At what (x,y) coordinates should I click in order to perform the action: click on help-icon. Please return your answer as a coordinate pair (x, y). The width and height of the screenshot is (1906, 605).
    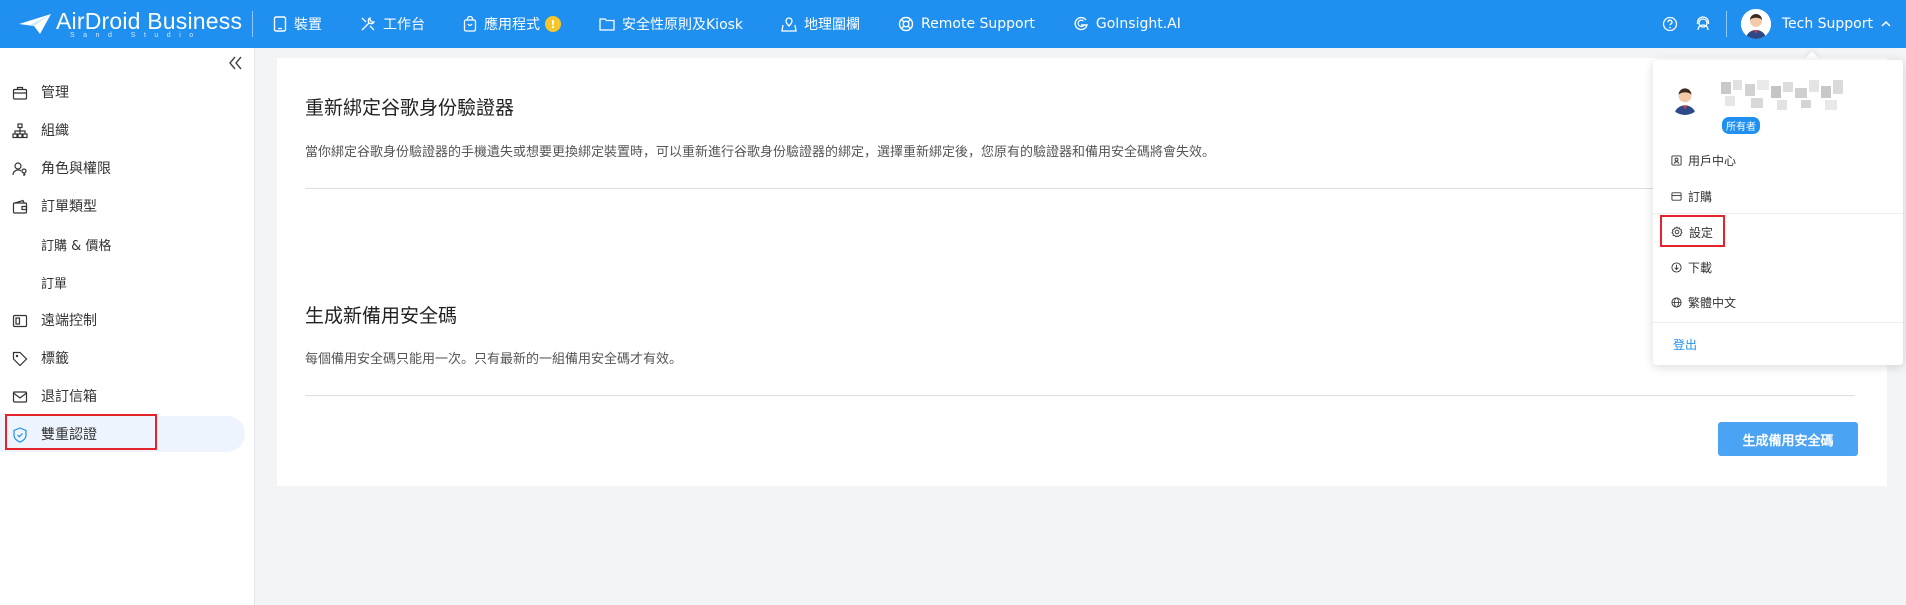
    Looking at the image, I should click on (1670, 24).